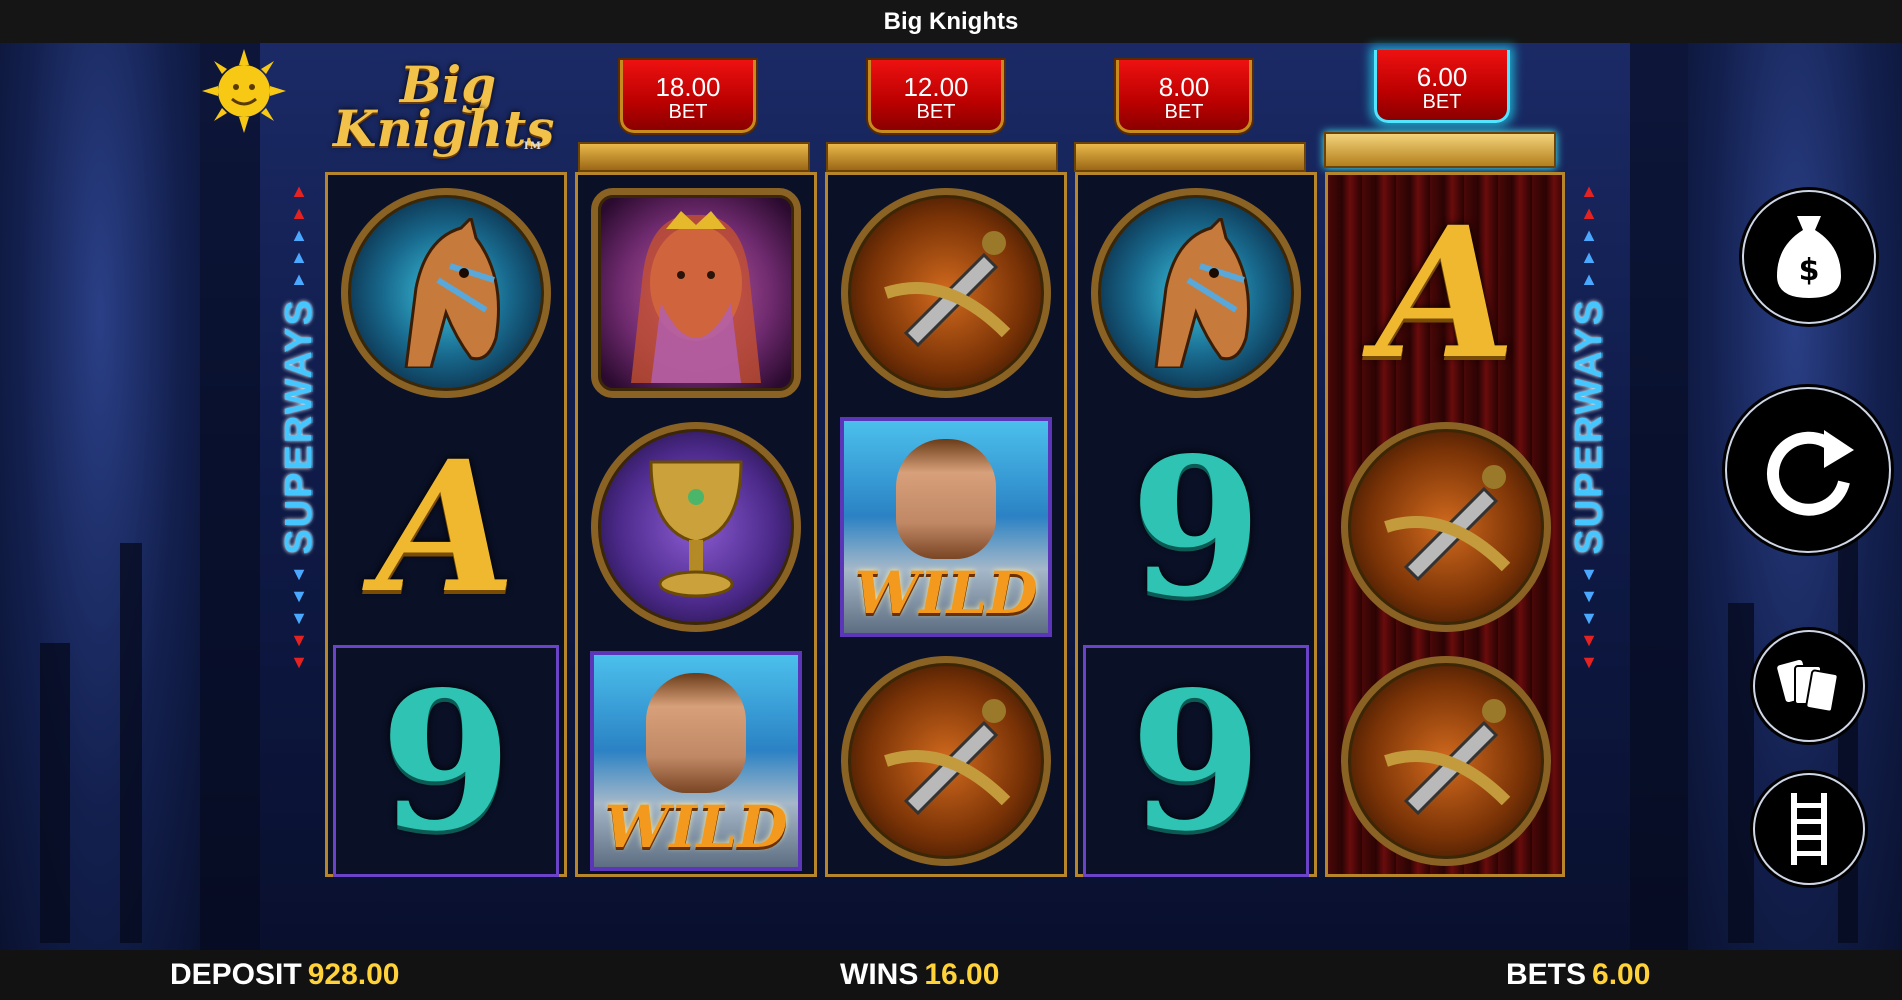 The height and width of the screenshot is (1000, 1902). I want to click on reel-1: A 9, so click(446, 524).